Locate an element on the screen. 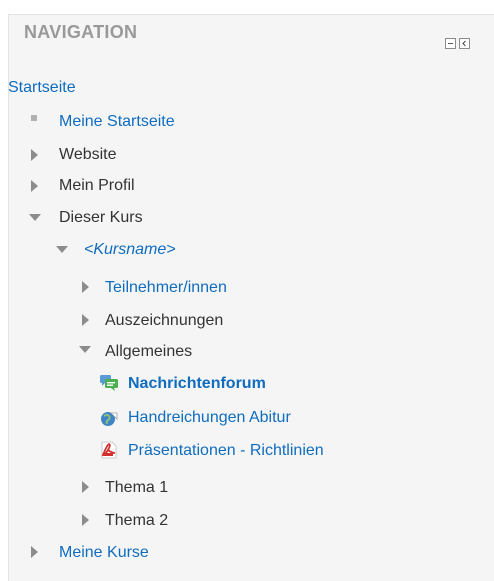 The width and height of the screenshot is (494, 581). dock-icon is located at coordinates (464, 43).